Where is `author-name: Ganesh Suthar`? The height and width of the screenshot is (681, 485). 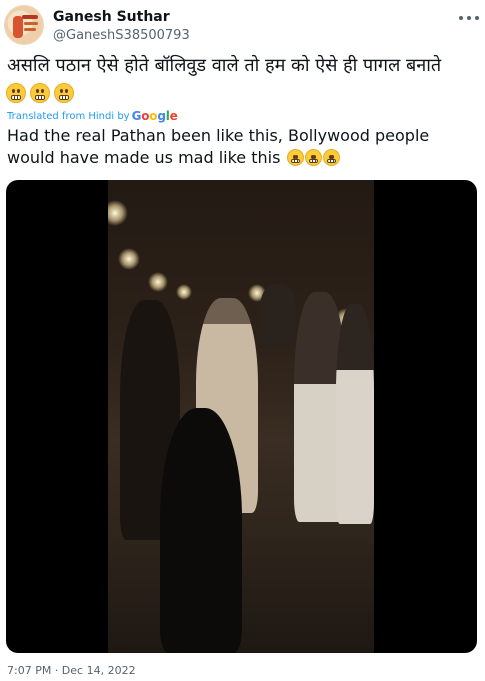 author-name: Ganesh Suthar is located at coordinates (111, 17).